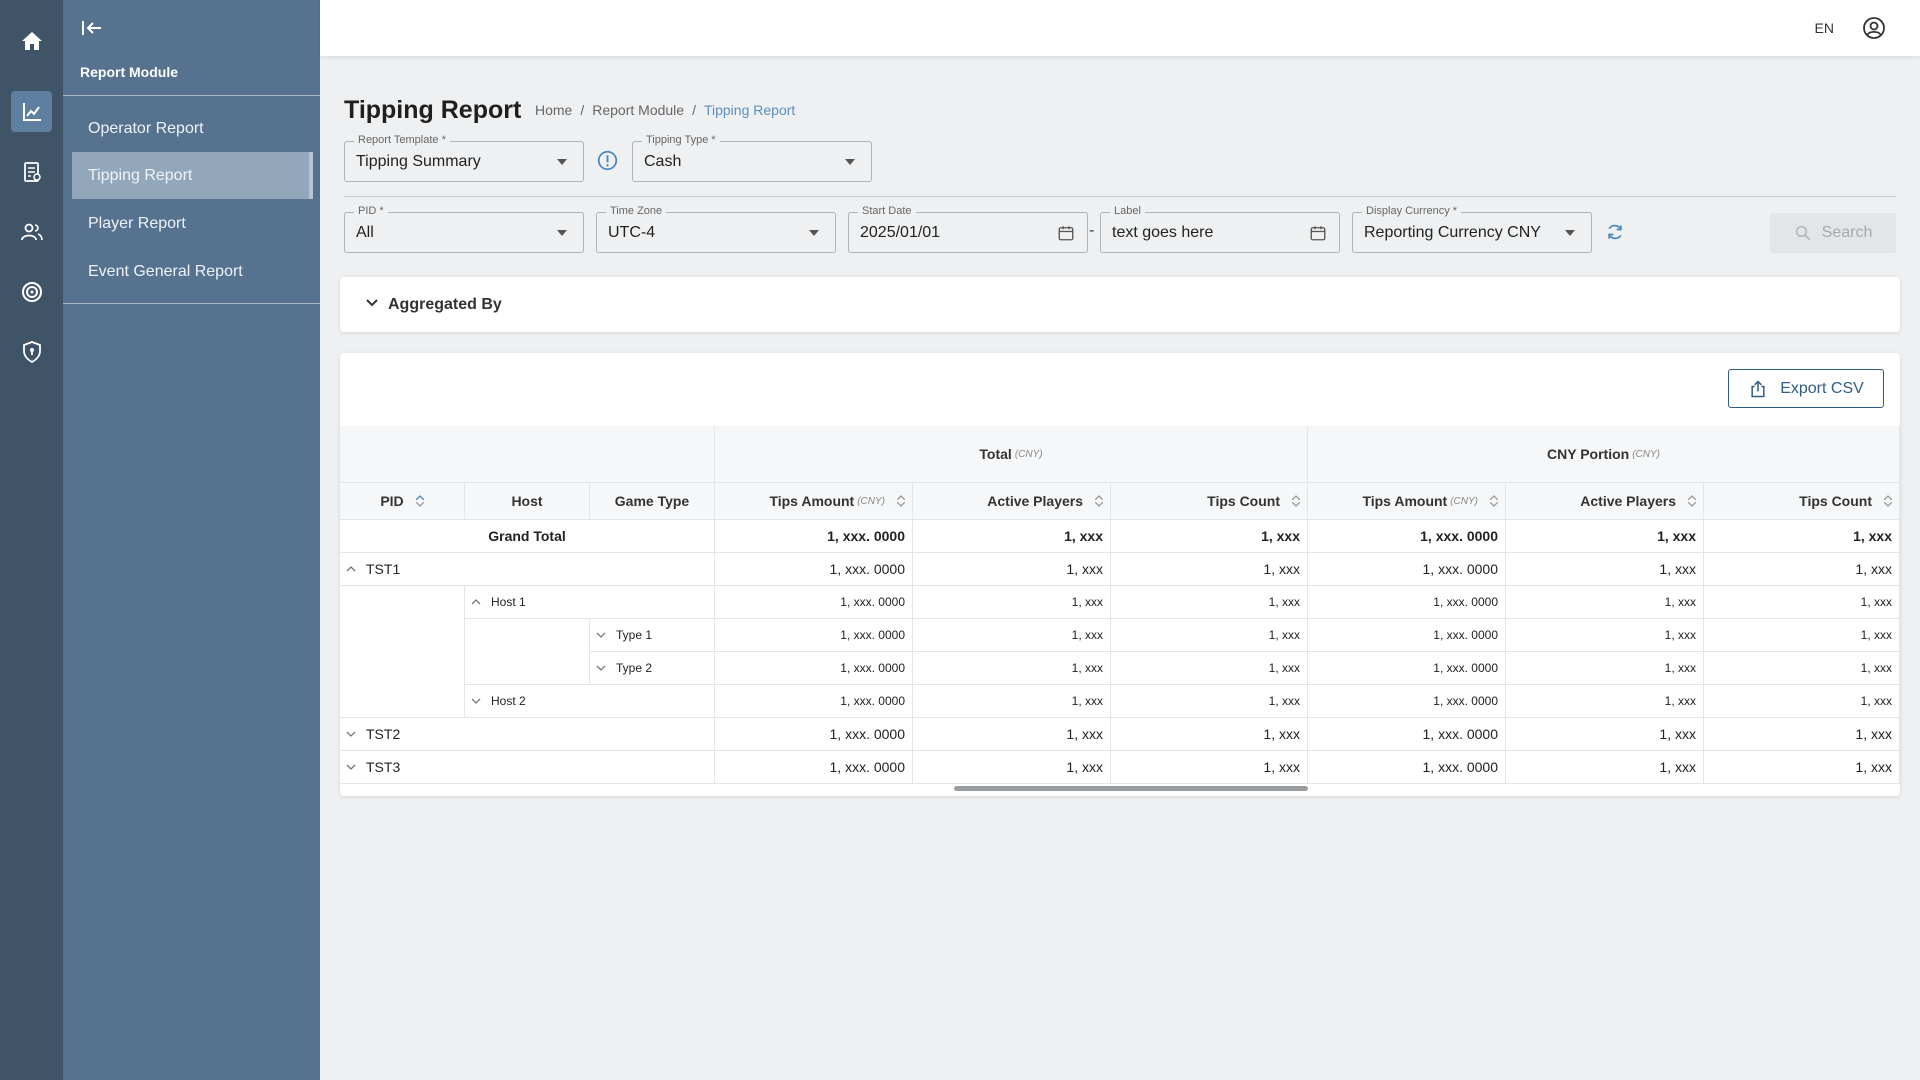 The width and height of the screenshot is (1920, 1080). What do you see at coordinates (1758, 388) in the screenshot?
I see `export-icon` at bounding box center [1758, 388].